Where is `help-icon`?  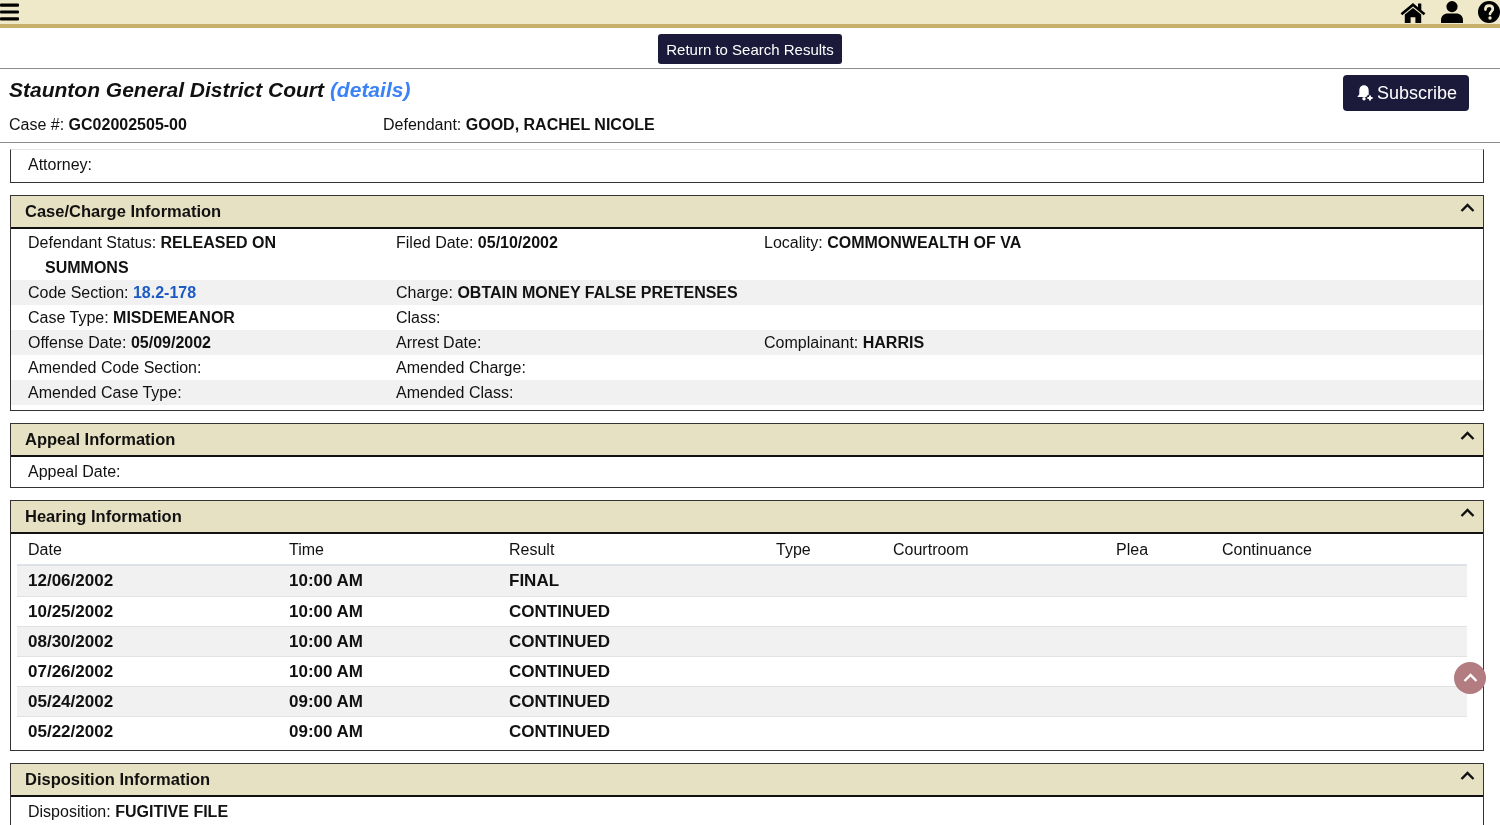
help-icon is located at coordinates (1489, 12).